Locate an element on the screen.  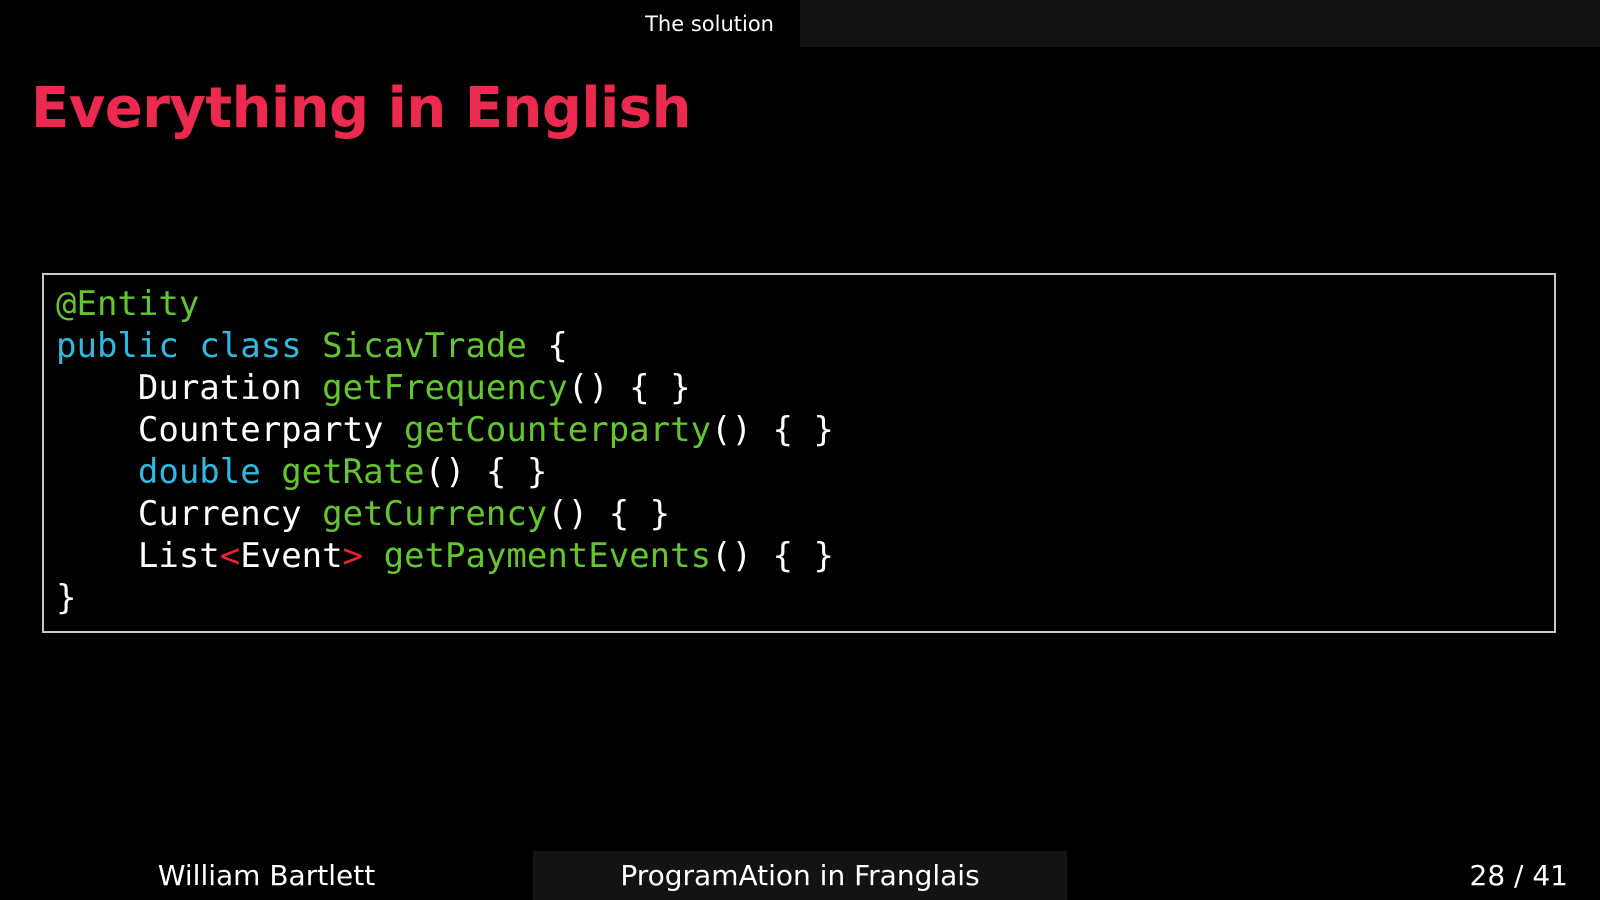
section-title: The solution is located at coordinates (709, 24).